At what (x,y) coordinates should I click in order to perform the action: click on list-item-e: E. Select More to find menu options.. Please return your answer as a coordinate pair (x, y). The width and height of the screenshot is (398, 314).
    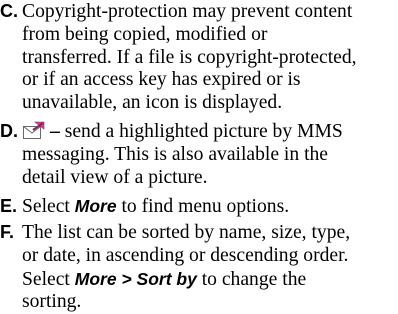
    Looking at the image, I should click on (199, 207).